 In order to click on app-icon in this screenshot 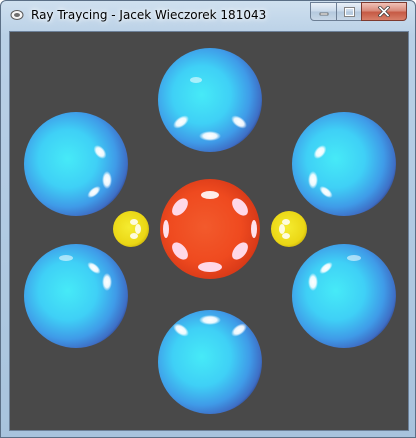, I will do `click(17, 15)`.